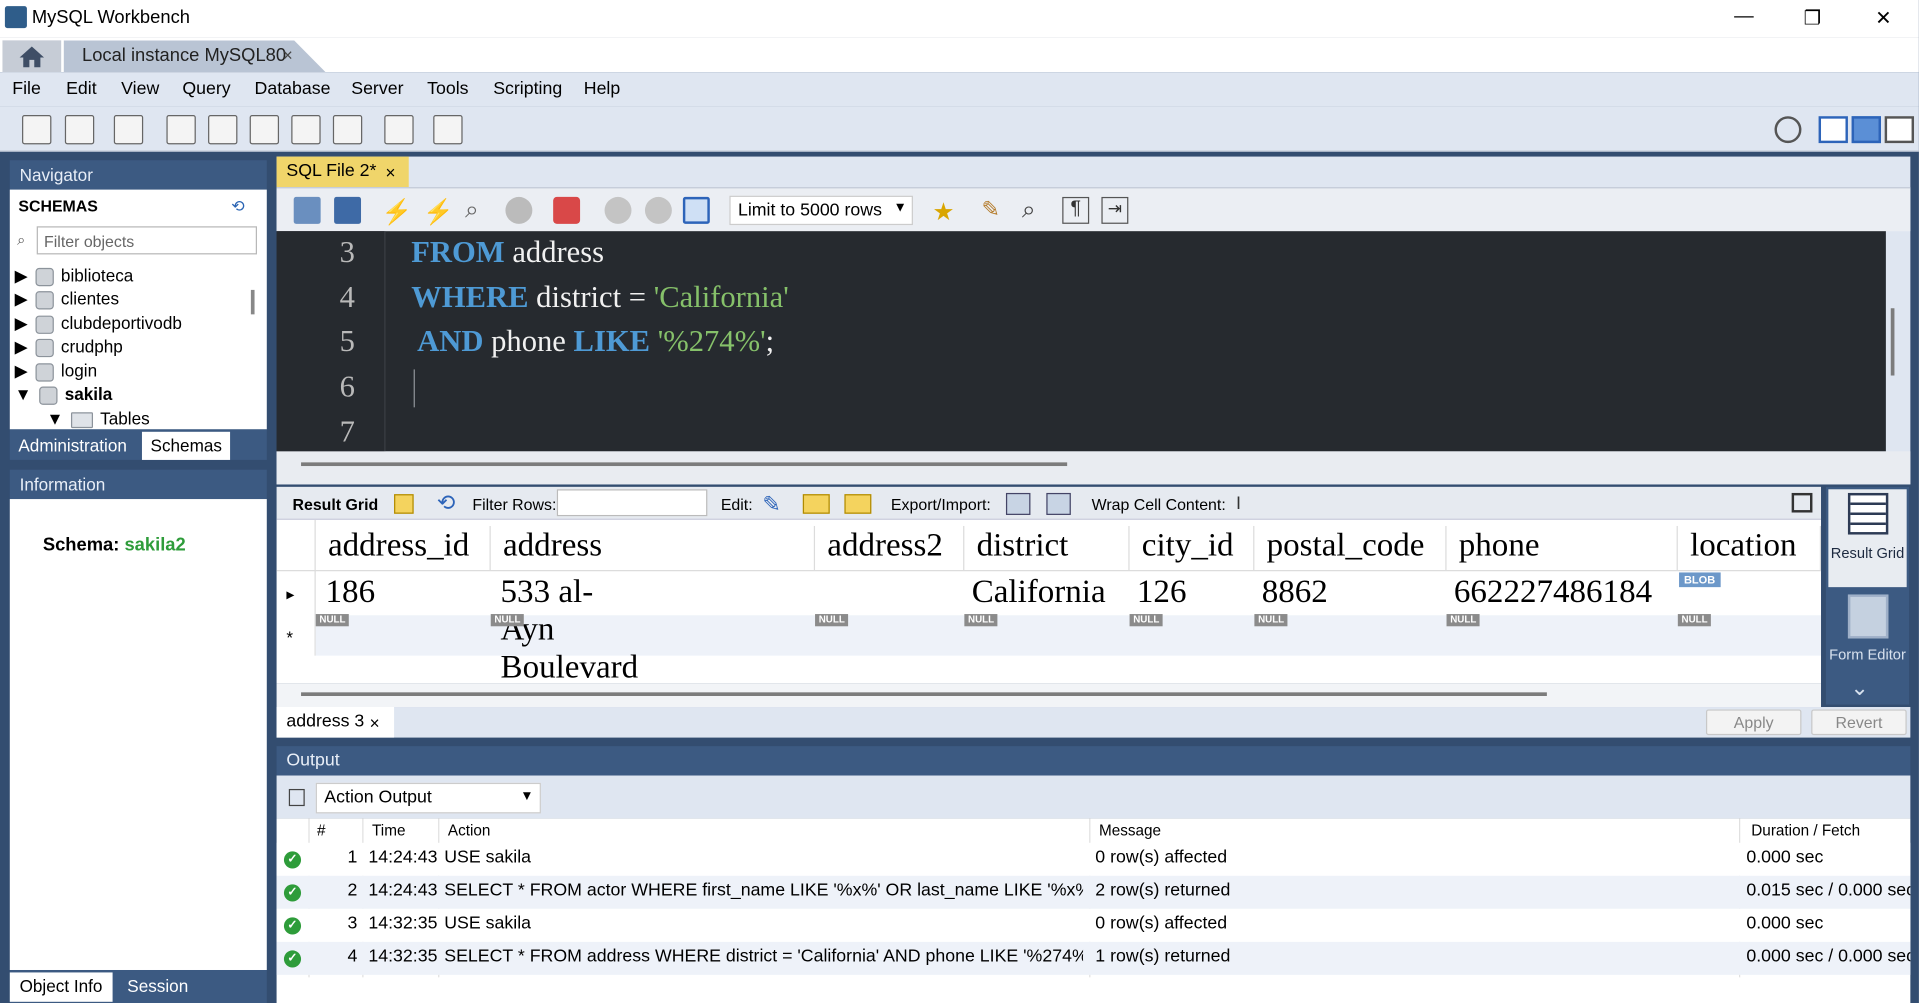  What do you see at coordinates (404, 504) in the screenshot?
I see `grid-view-icon` at bounding box center [404, 504].